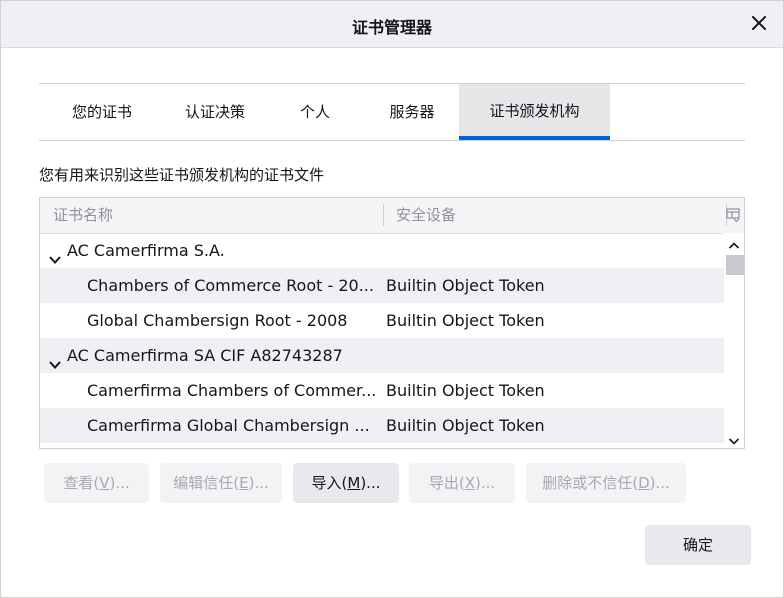  I want to click on group-name: AC Camerfirma S.A., so click(146, 250).